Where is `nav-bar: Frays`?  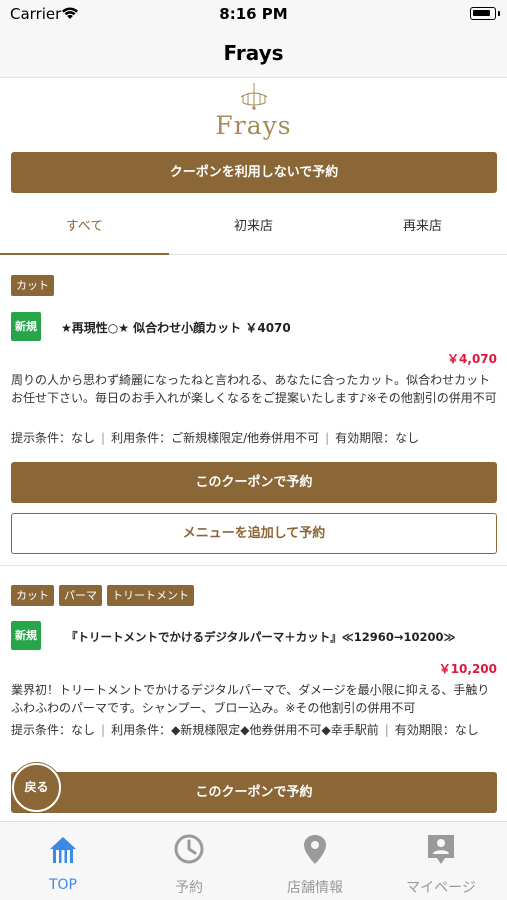
nav-bar: Frays is located at coordinates (253, 53).